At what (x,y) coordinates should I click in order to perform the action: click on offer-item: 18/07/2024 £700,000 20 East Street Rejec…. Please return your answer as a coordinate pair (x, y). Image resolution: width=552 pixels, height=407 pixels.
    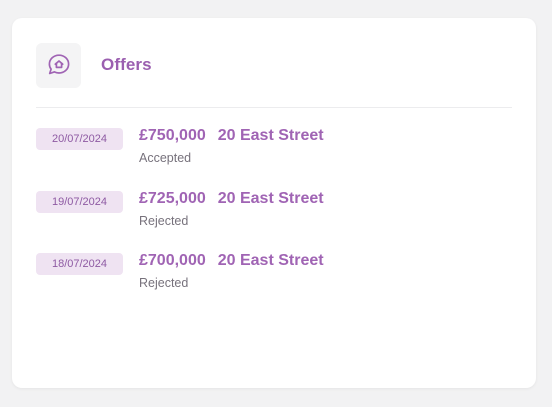
    Looking at the image, I should click on (274, 284).